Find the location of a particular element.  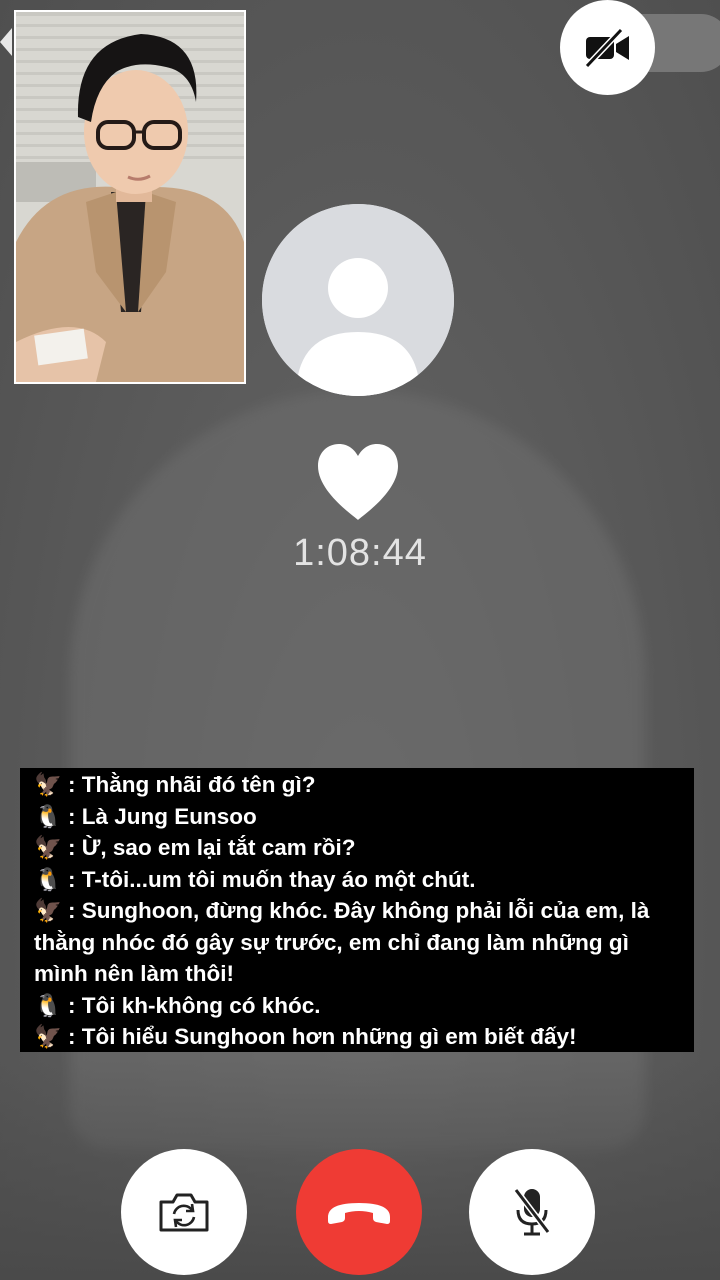

camera-toggle-knob is located at coordinates (607, 47).